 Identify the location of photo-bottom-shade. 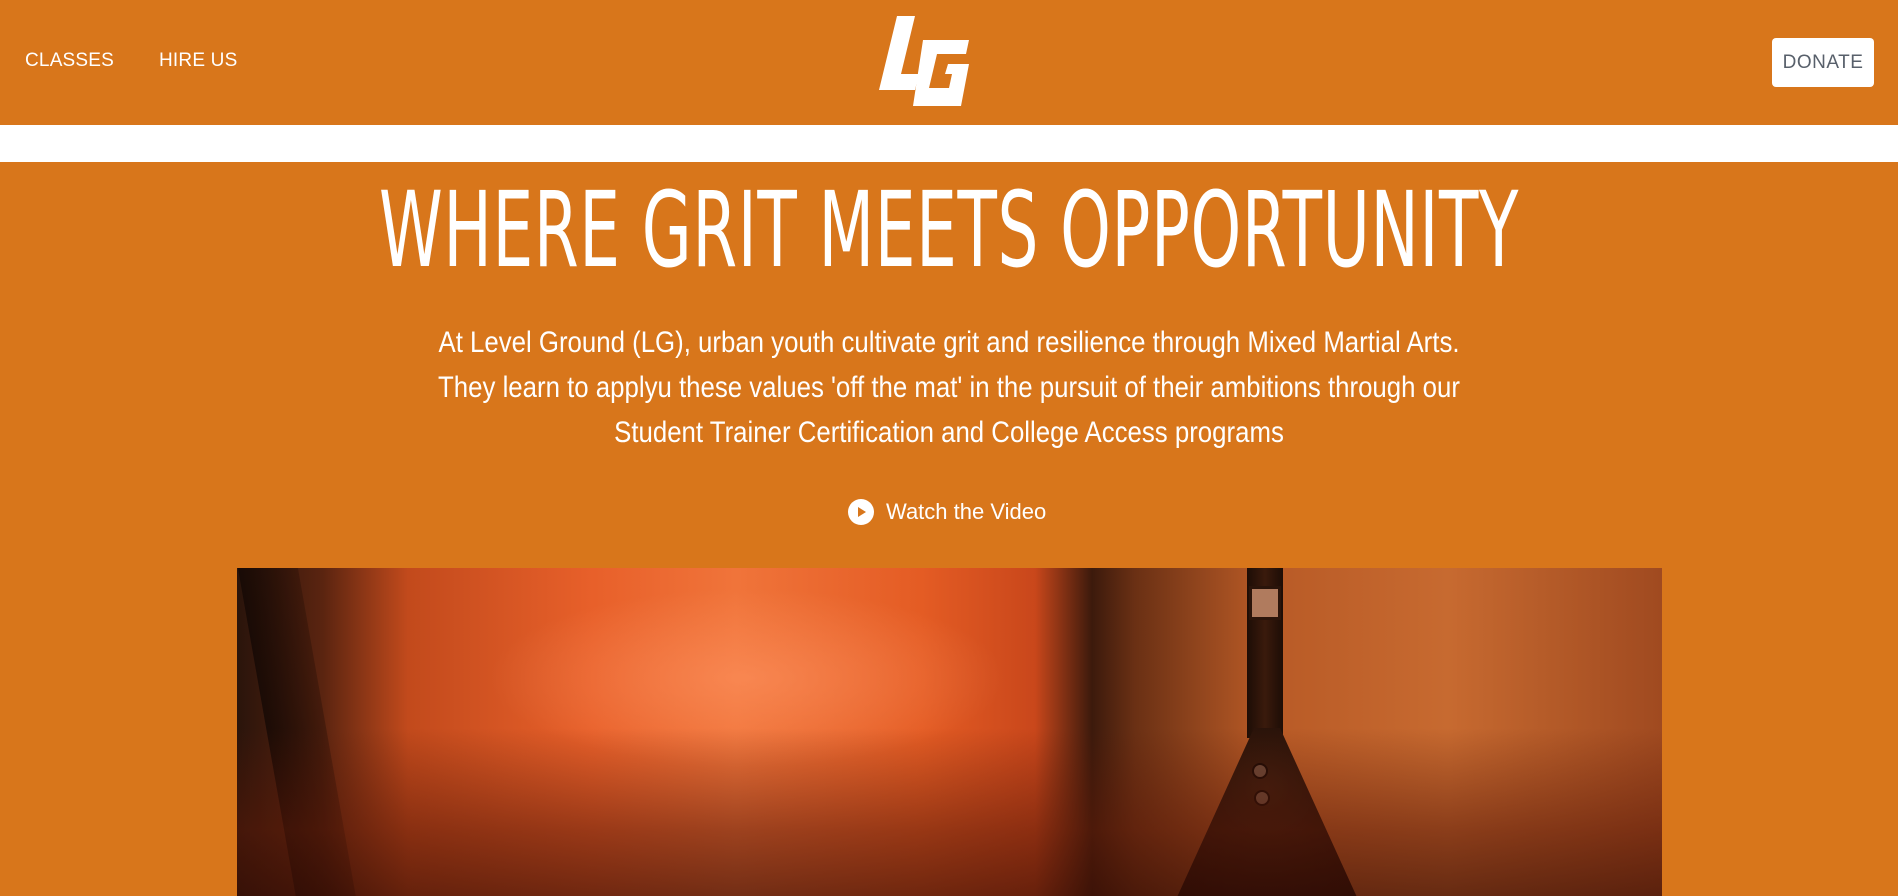
(949, 812).